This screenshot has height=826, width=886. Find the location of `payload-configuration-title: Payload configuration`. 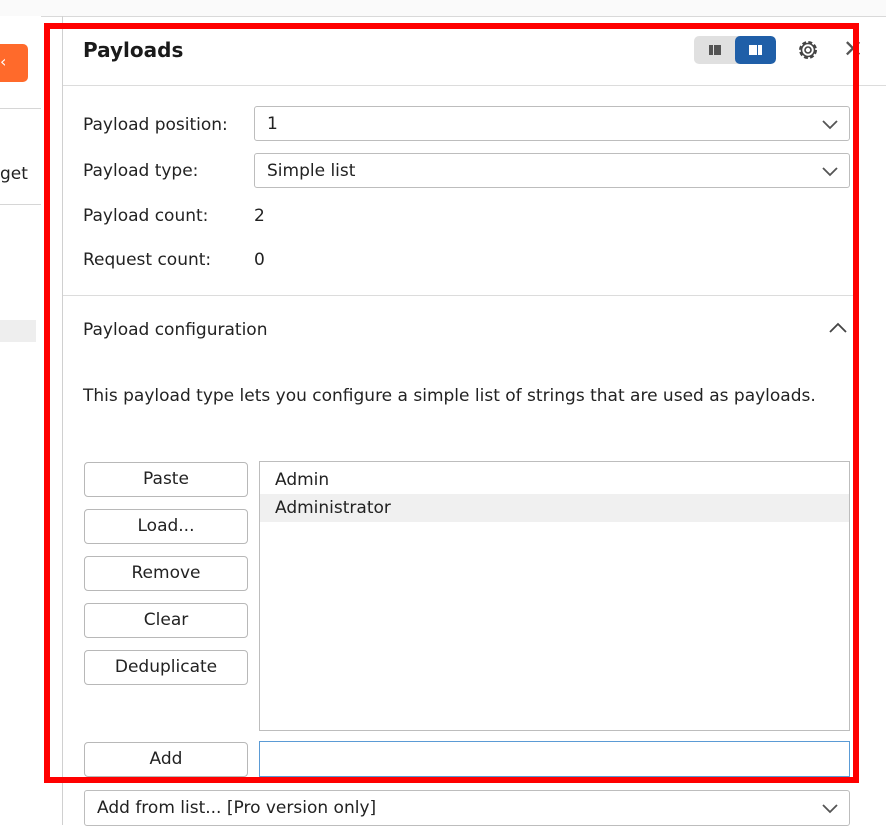

payload-configuration-title: Payload configuration is located at coordinates (175, 330).